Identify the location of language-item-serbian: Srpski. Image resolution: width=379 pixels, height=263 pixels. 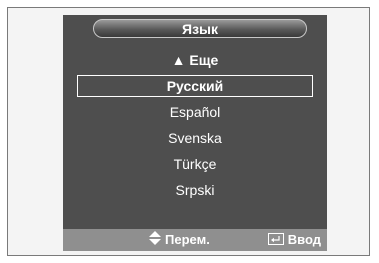
(195, 190).